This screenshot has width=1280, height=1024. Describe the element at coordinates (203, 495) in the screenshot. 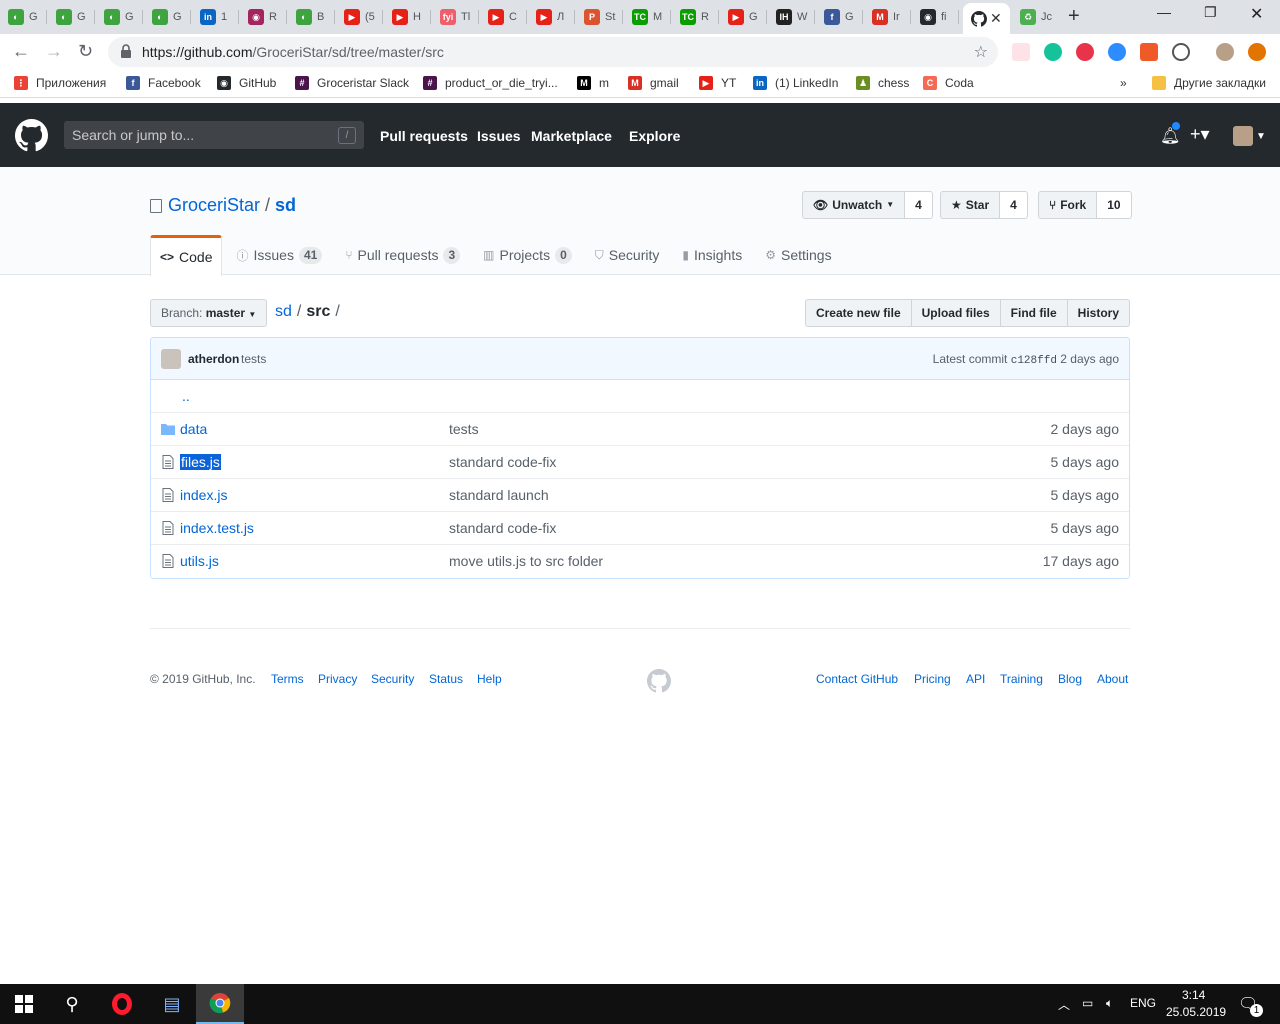

I see `file-name-link: index.js` at that location.